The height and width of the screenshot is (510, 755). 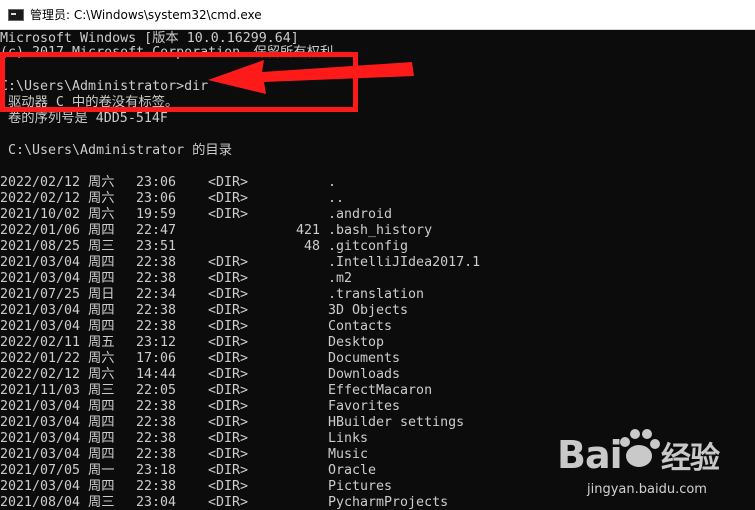 I want to click on entry-date: 2021/07/05, so click(x=40, y=470).